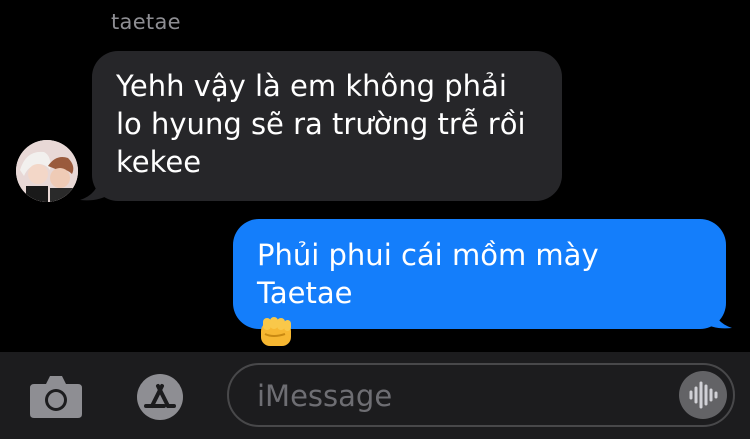 Image resolution: width=750 pixels, height=439 pixels. I want to click on camera-icon, so click(56, 397).